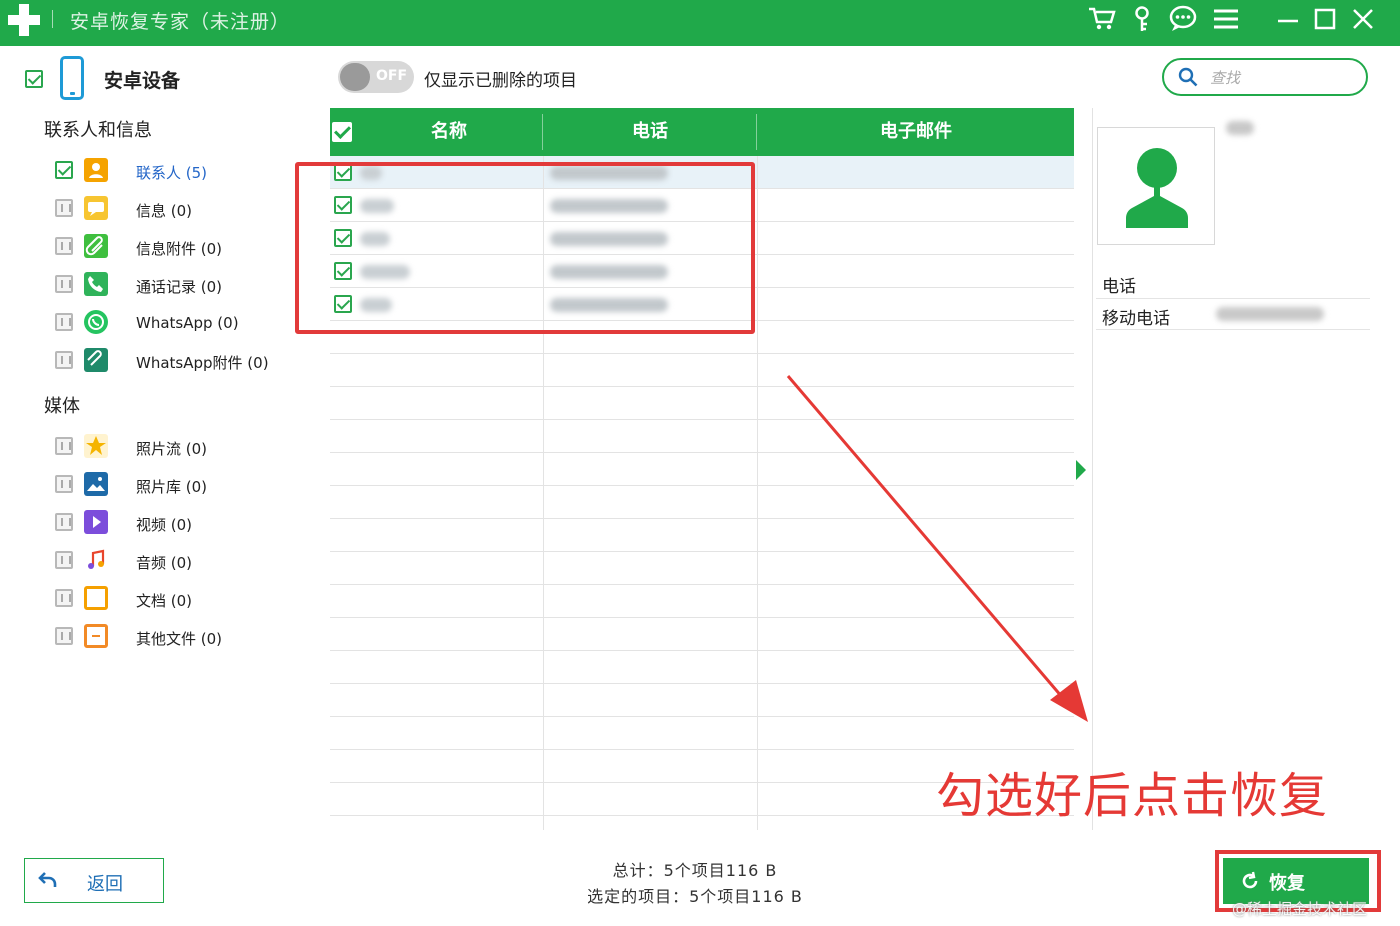 The width and height of the screenshot is (1400, 926). I want to click on device-label: 安卓设备, so click(142, 81).